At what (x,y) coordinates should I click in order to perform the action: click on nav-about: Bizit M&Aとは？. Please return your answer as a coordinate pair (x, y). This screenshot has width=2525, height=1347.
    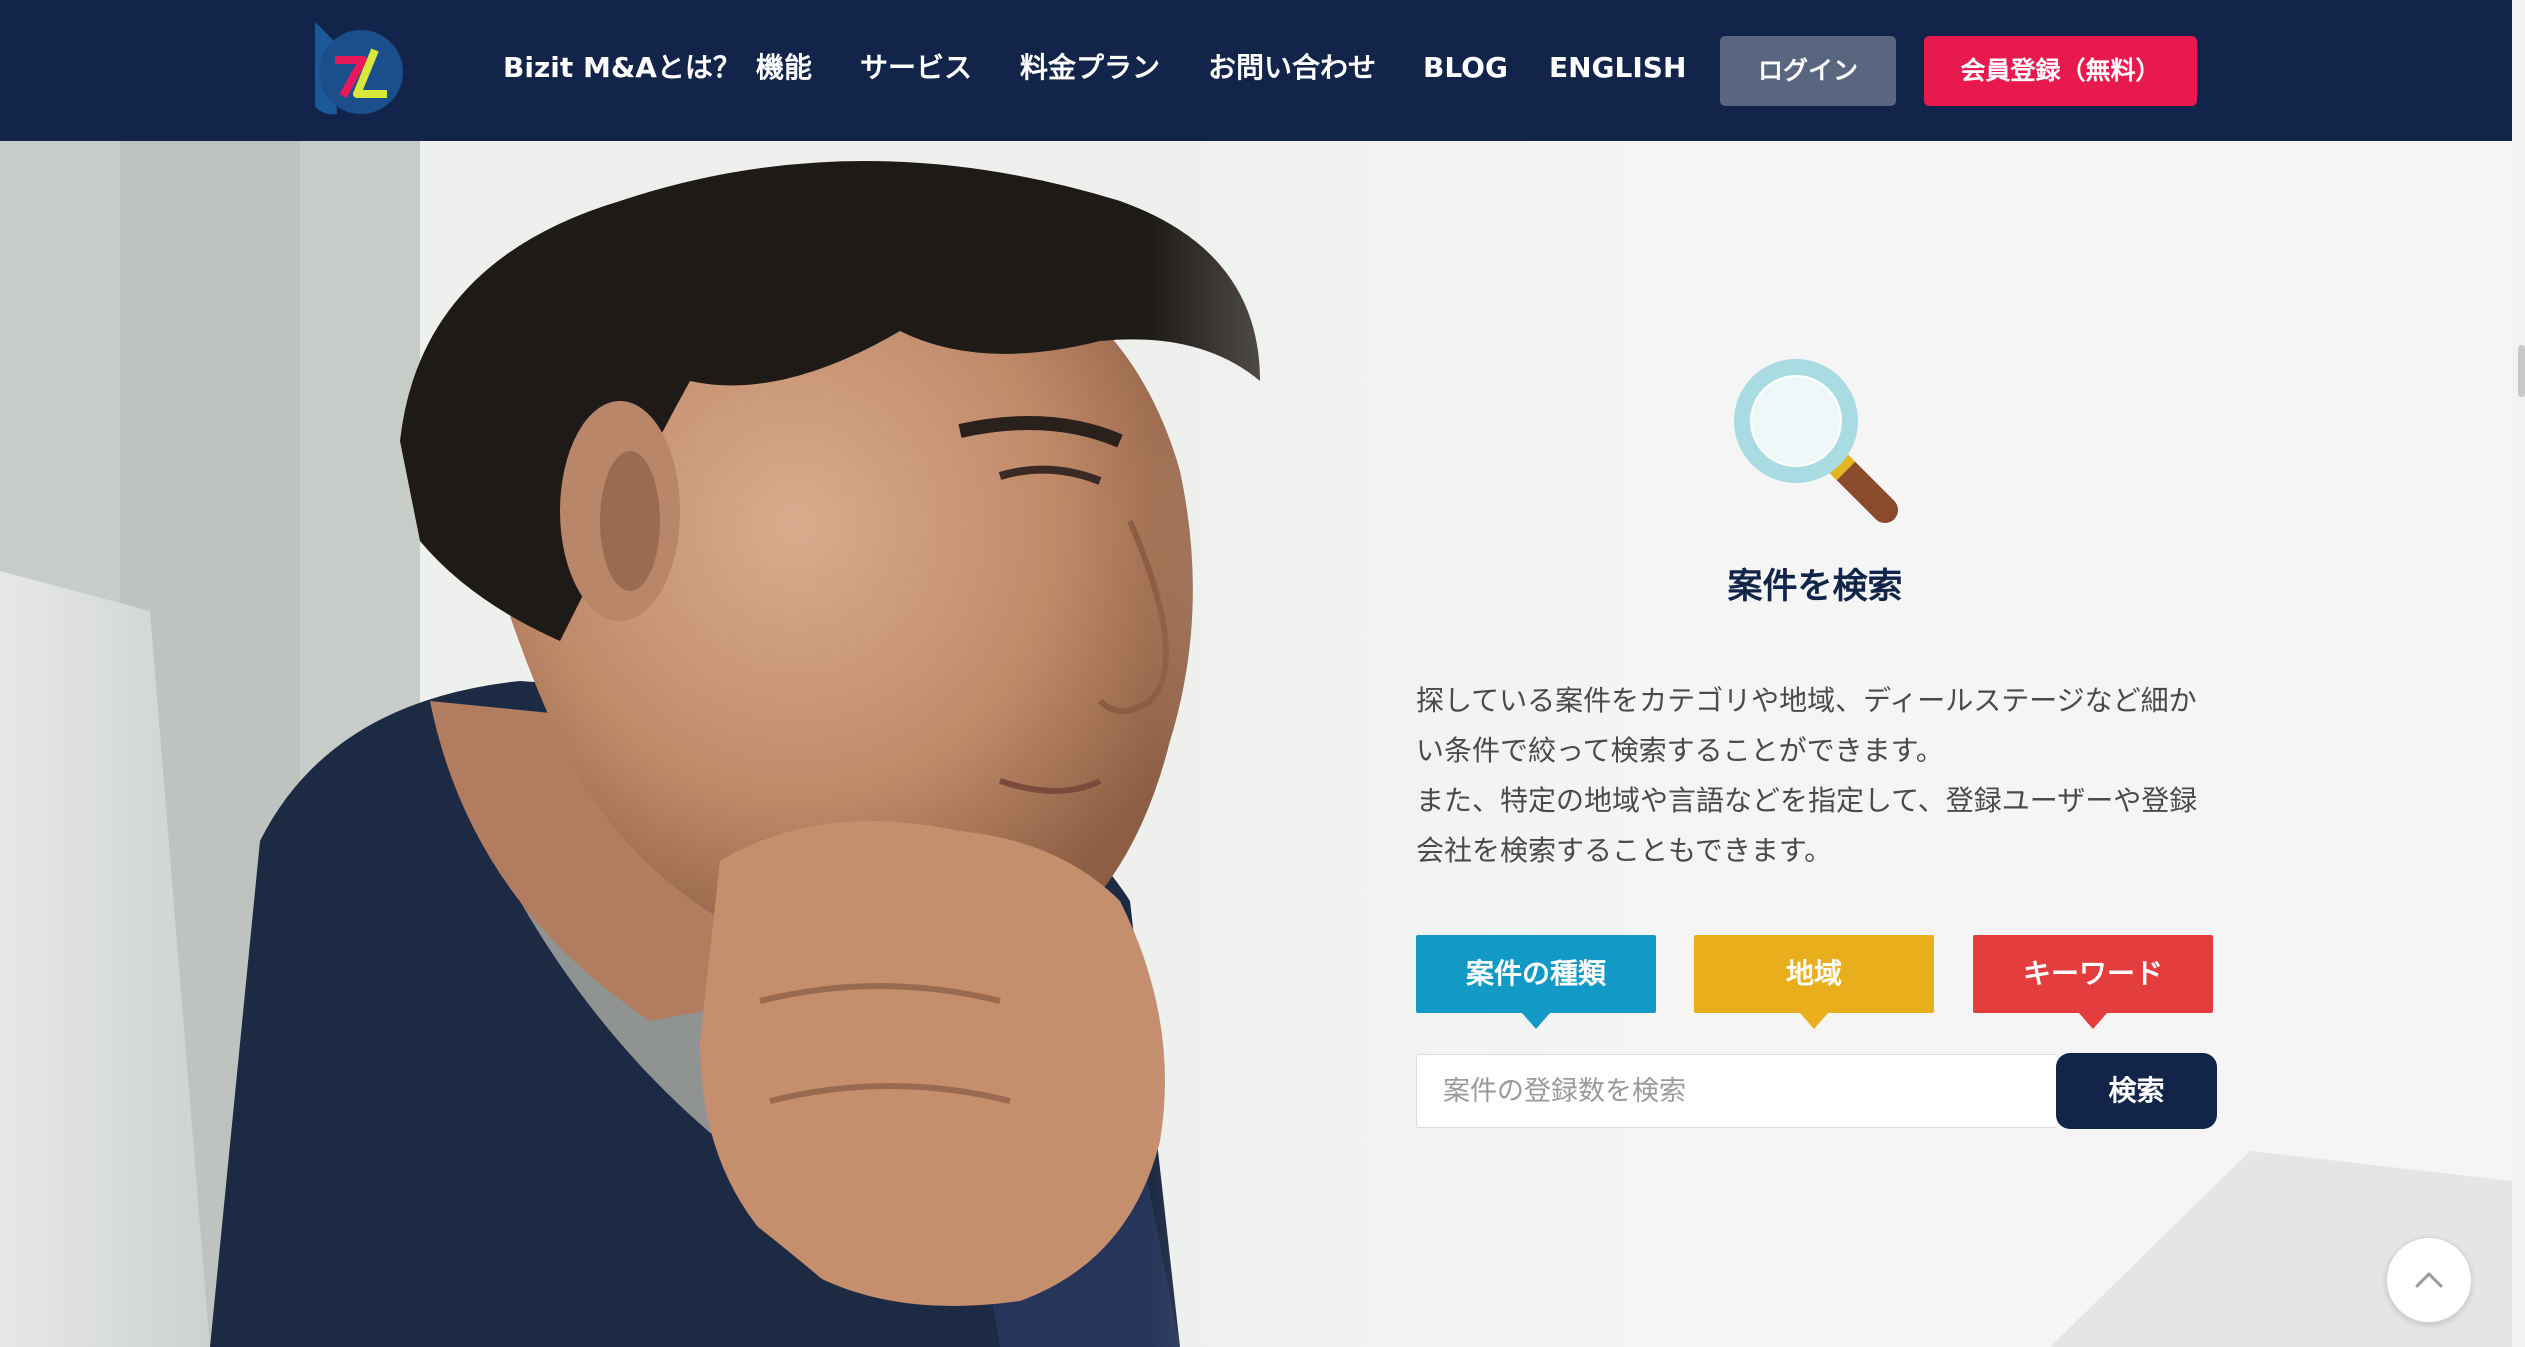
    Looking at the image, I should click on (622, 68).